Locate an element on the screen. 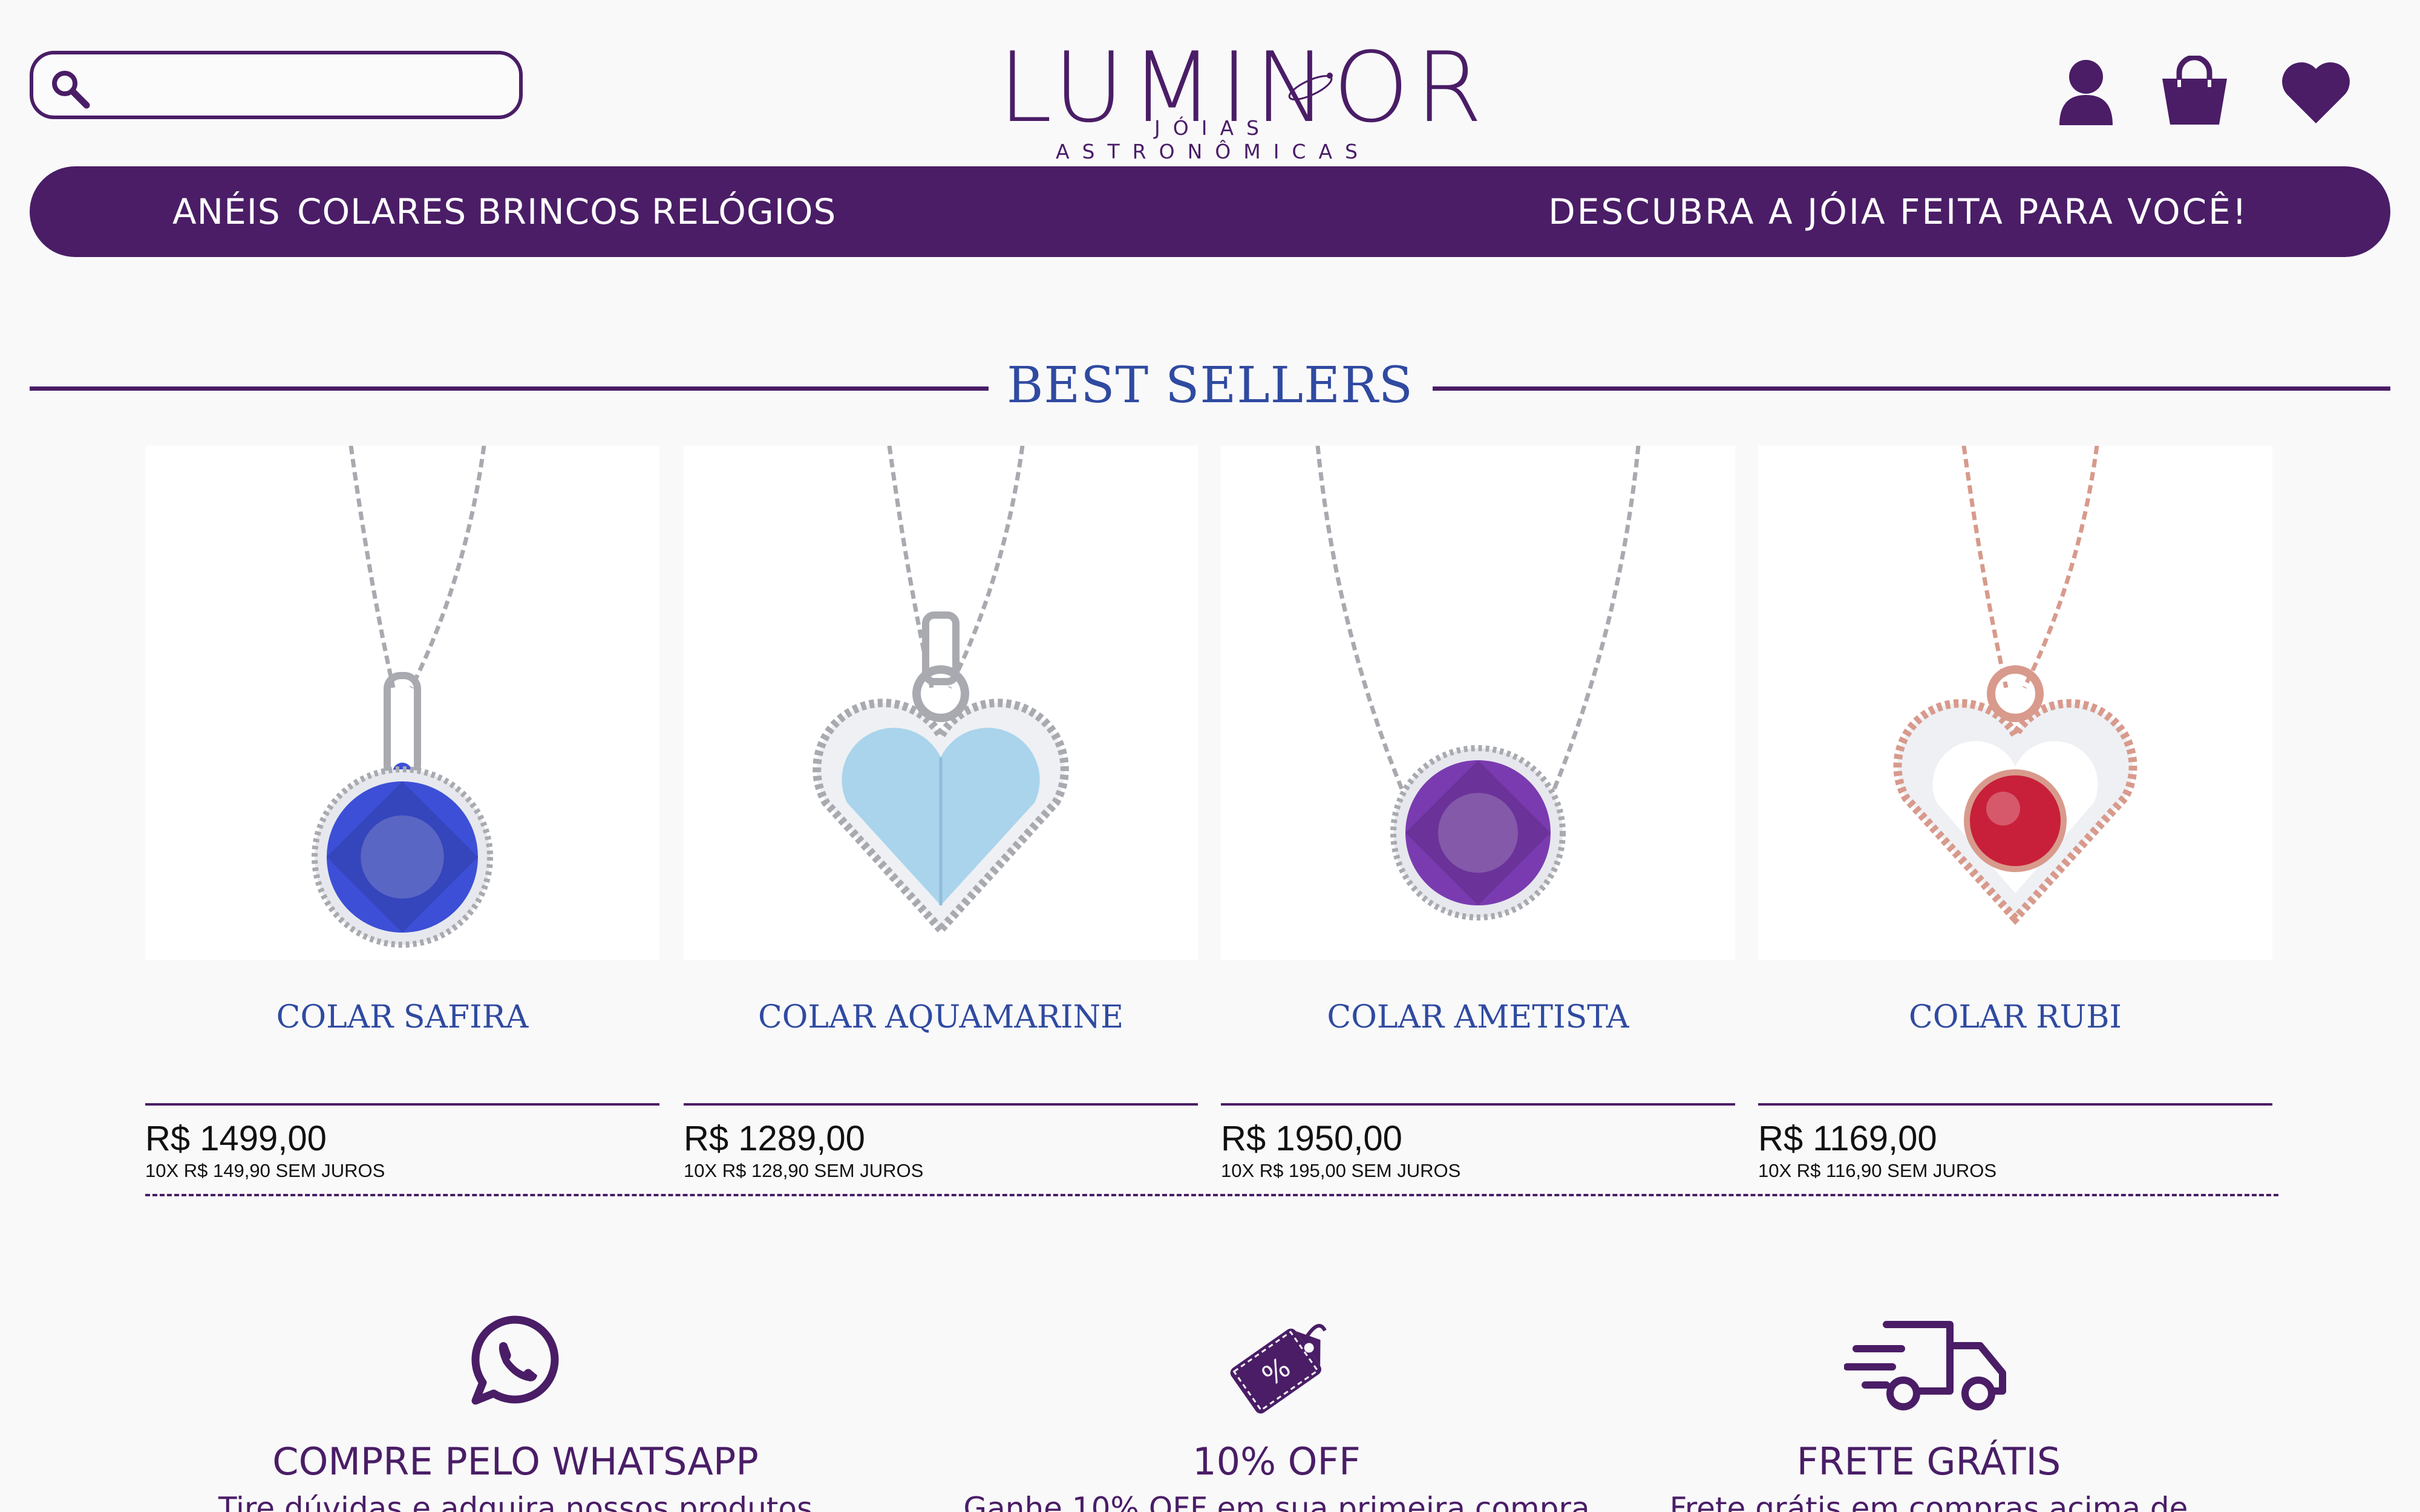  product-price: R$ 1950,00 is located at coordinates (1311, 1138).